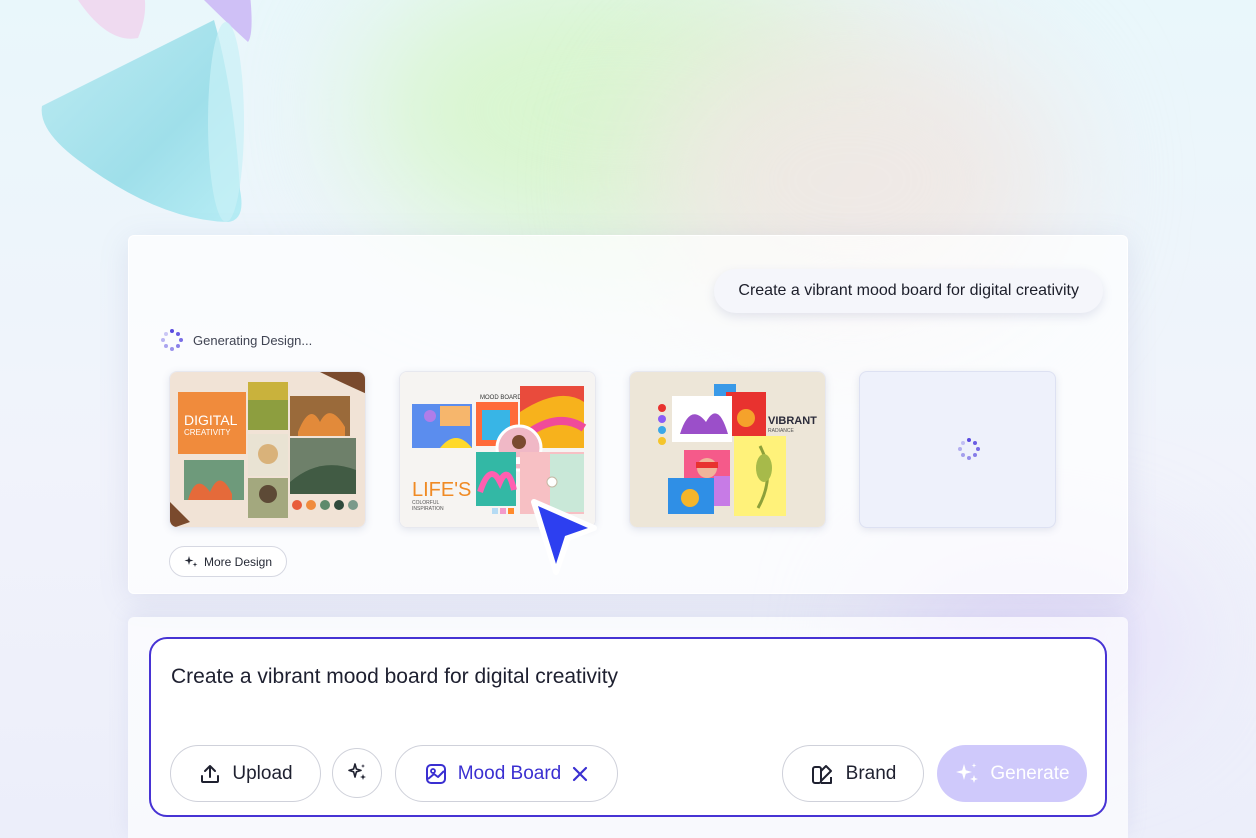  I want to click on upload-button: Upload, so click(245, 773).